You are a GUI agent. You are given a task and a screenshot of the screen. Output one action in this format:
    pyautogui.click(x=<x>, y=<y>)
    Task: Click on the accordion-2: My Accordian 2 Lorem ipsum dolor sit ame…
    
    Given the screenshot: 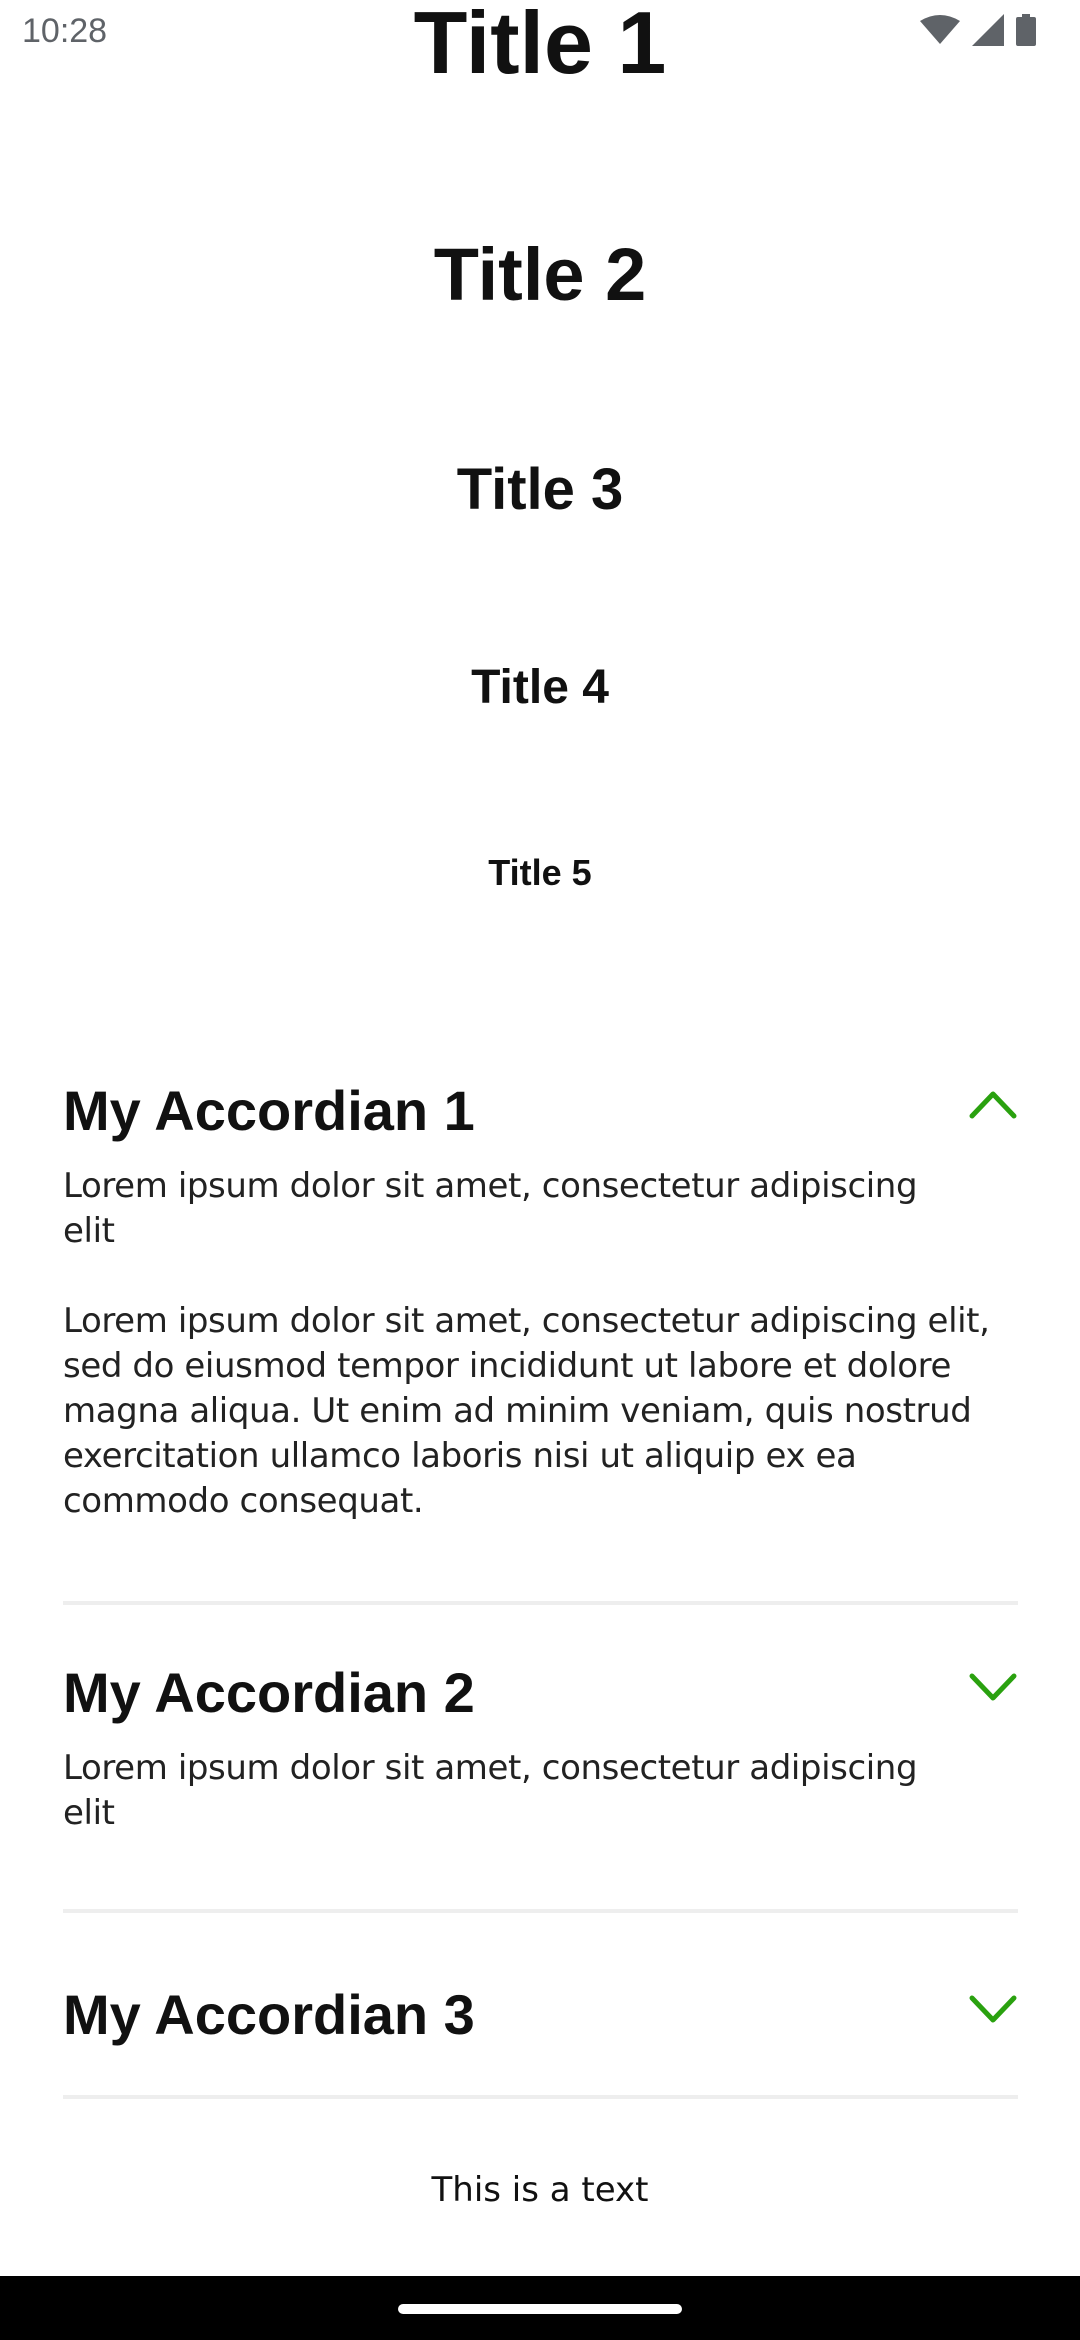 What is the action you would take?
    pyautogui.click(x=540, y=1781)
    